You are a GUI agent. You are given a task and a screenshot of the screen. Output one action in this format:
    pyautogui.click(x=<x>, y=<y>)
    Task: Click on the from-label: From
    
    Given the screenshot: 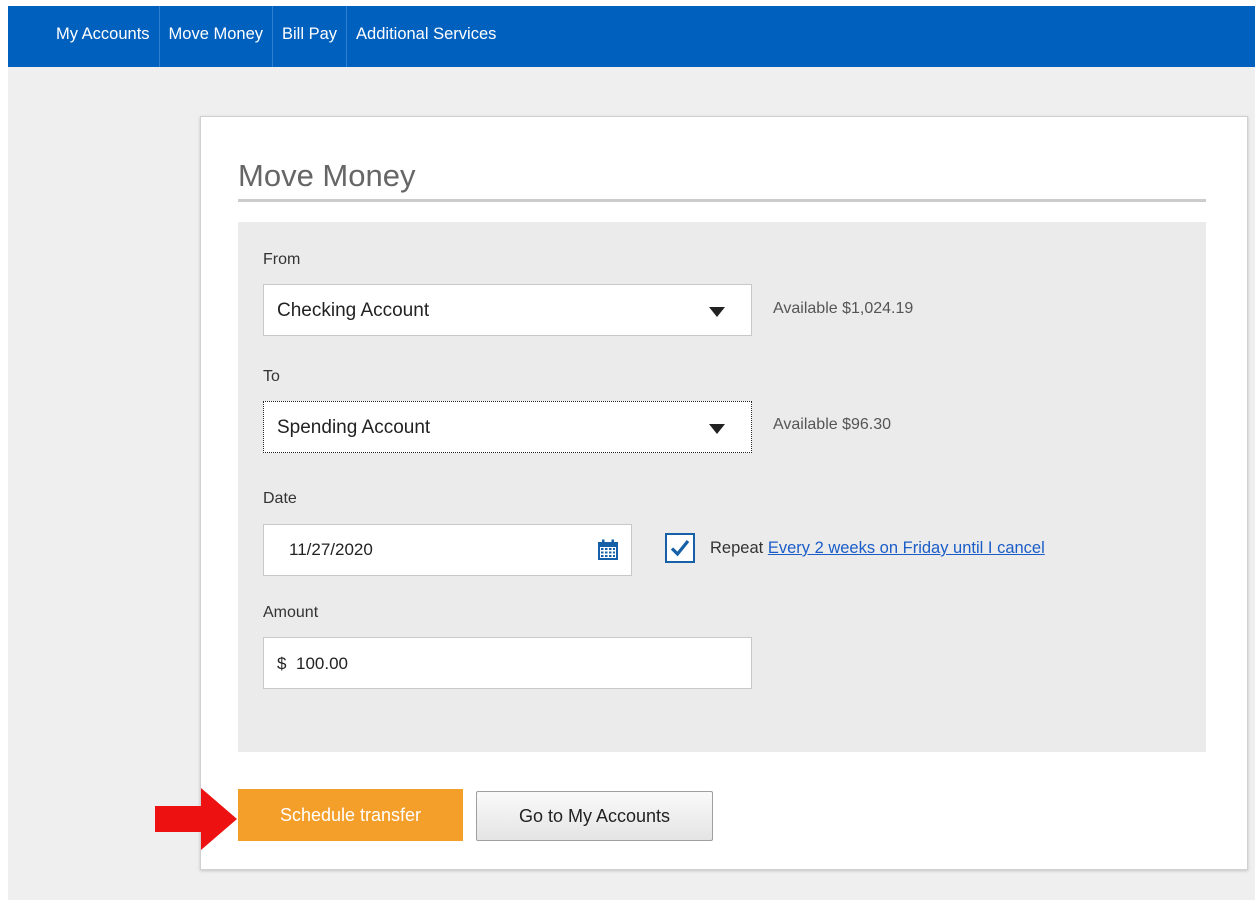 What is the action you would take?
    pyautogui.click(x=282, y=259)
    